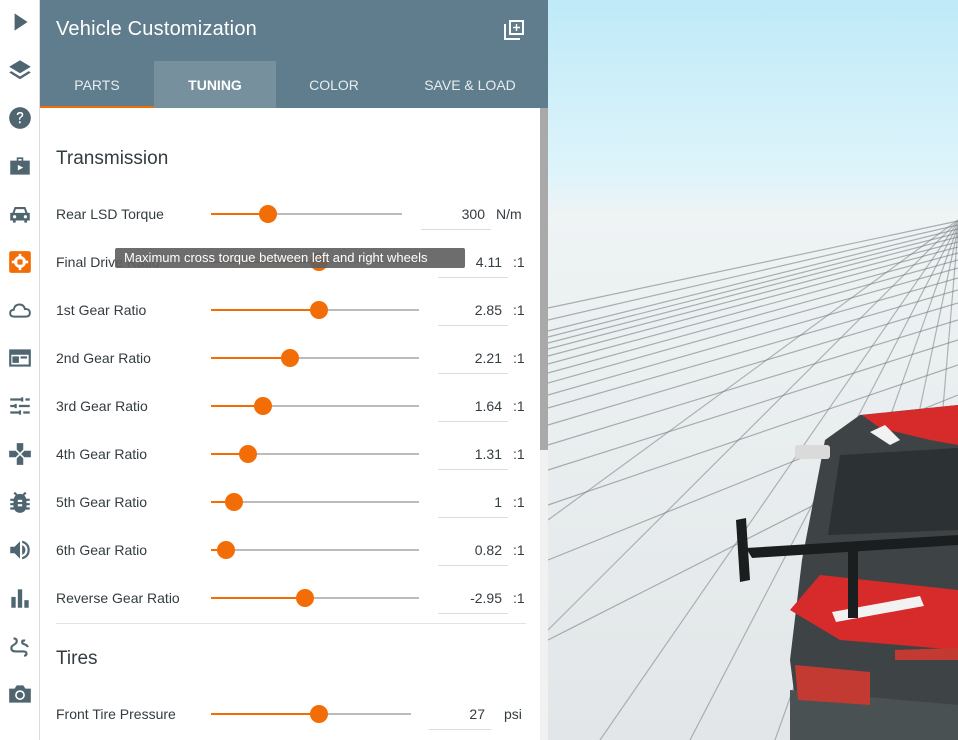 The image size is (958, 740). I want to click on slider-label: 6th Gear Ratio, so click(102, 550).